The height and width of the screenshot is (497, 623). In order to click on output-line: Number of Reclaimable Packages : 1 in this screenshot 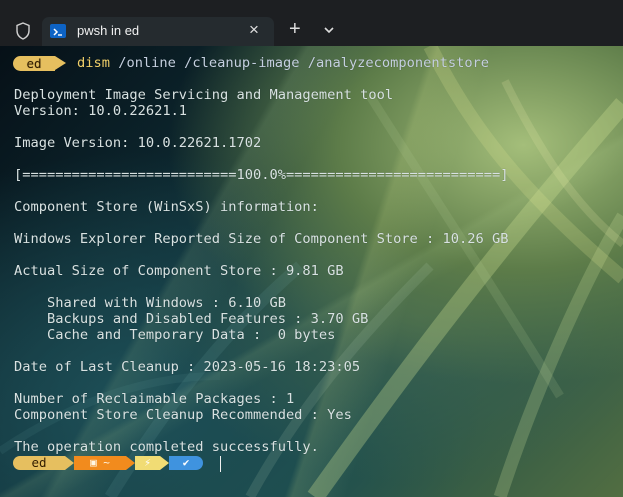, I will do `click(154, 399)`.